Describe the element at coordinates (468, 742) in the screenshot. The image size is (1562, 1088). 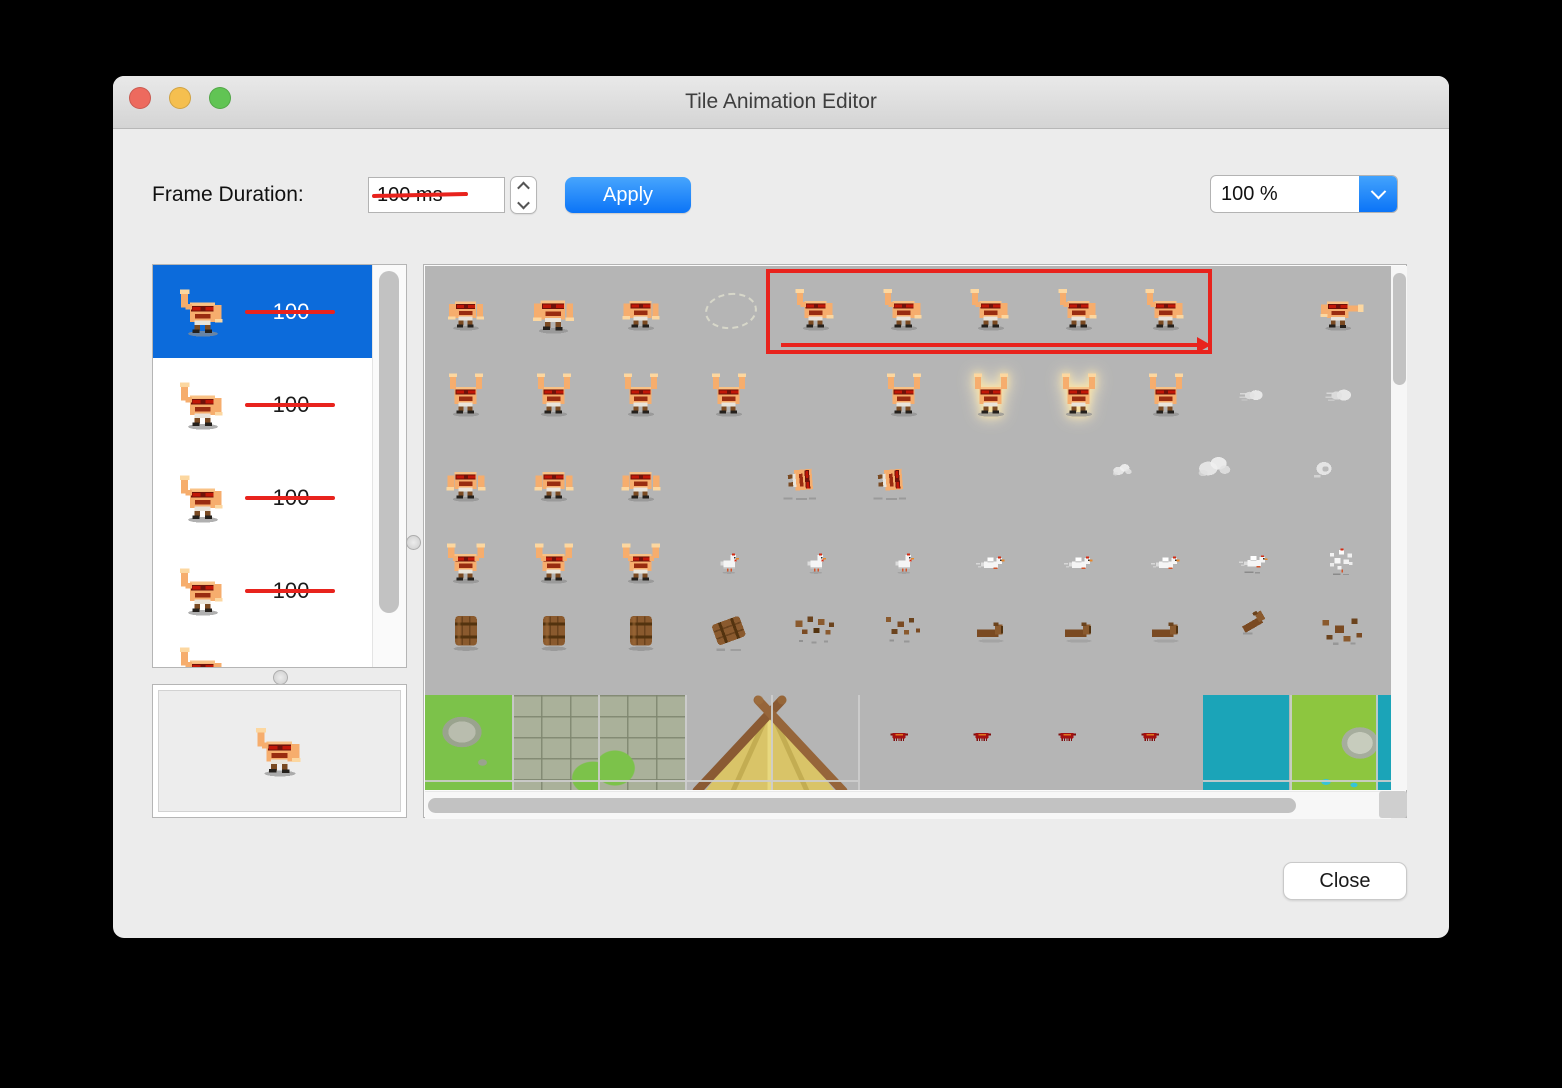
I see `terrain-tile-grass` at that location.